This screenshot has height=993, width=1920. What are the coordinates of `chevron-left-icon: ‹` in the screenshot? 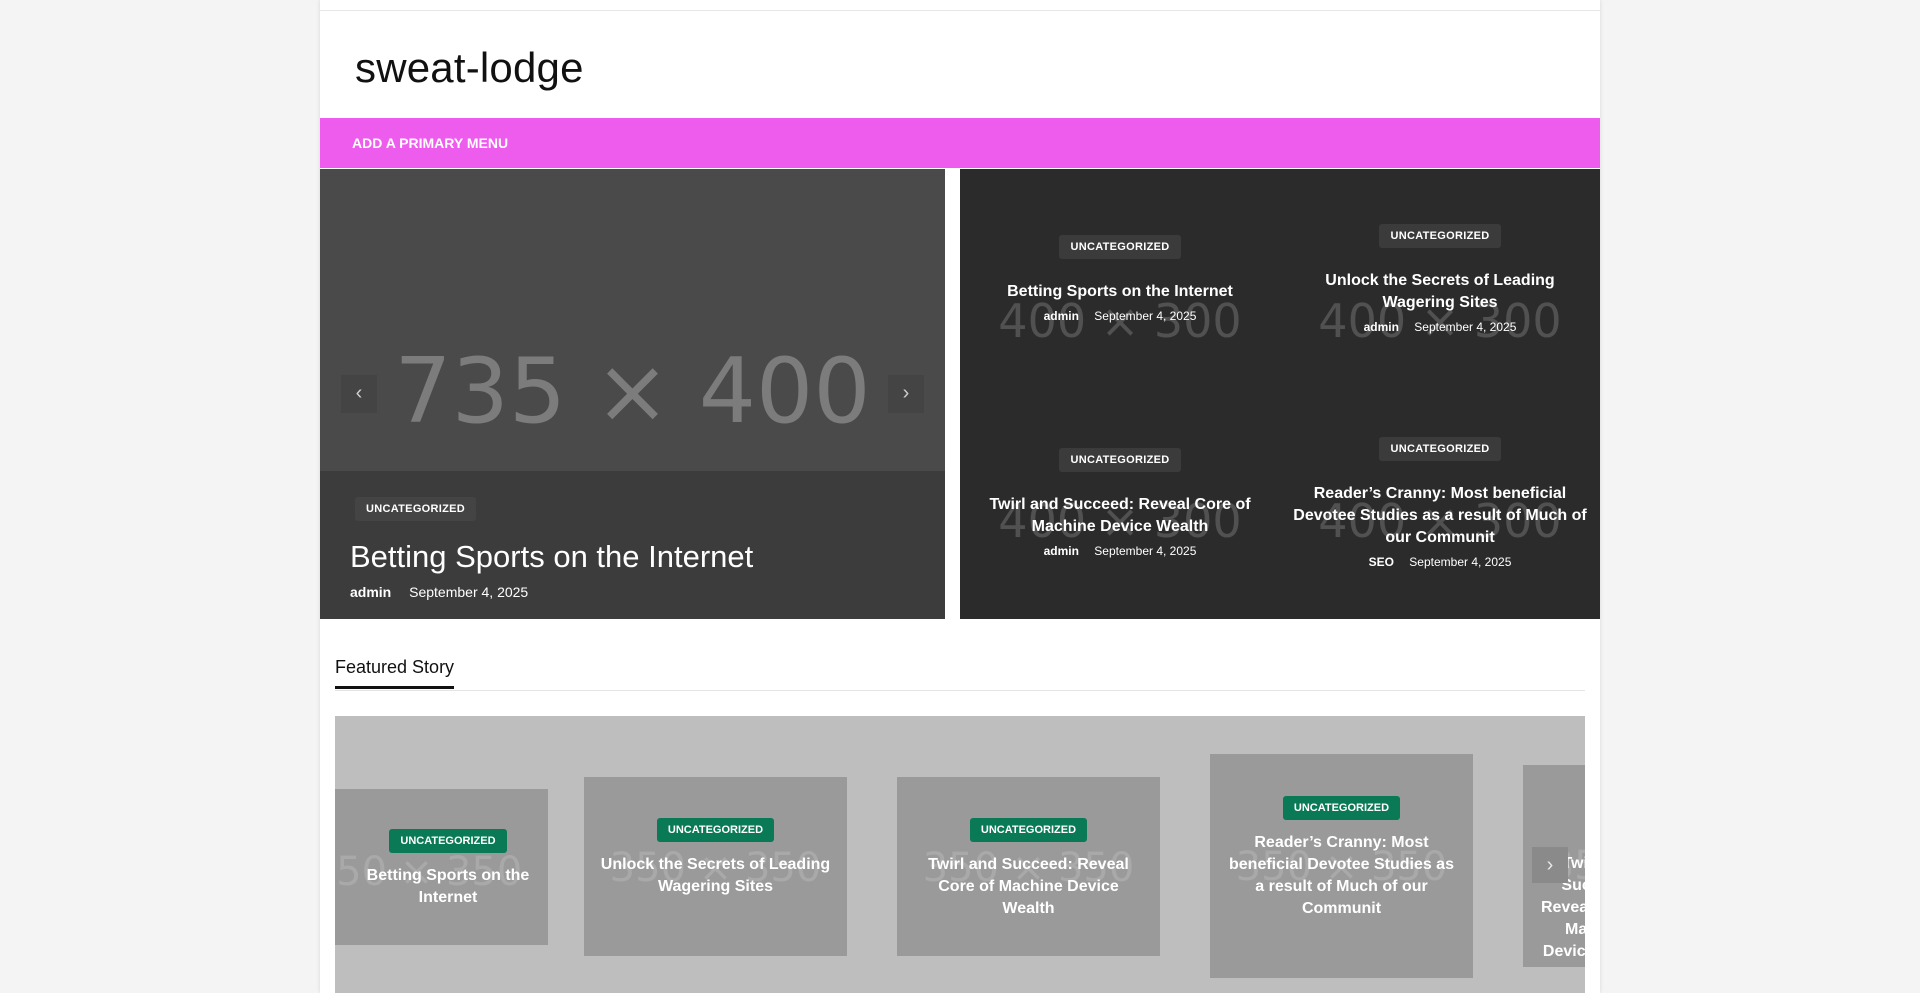 It's located at (359, 393).